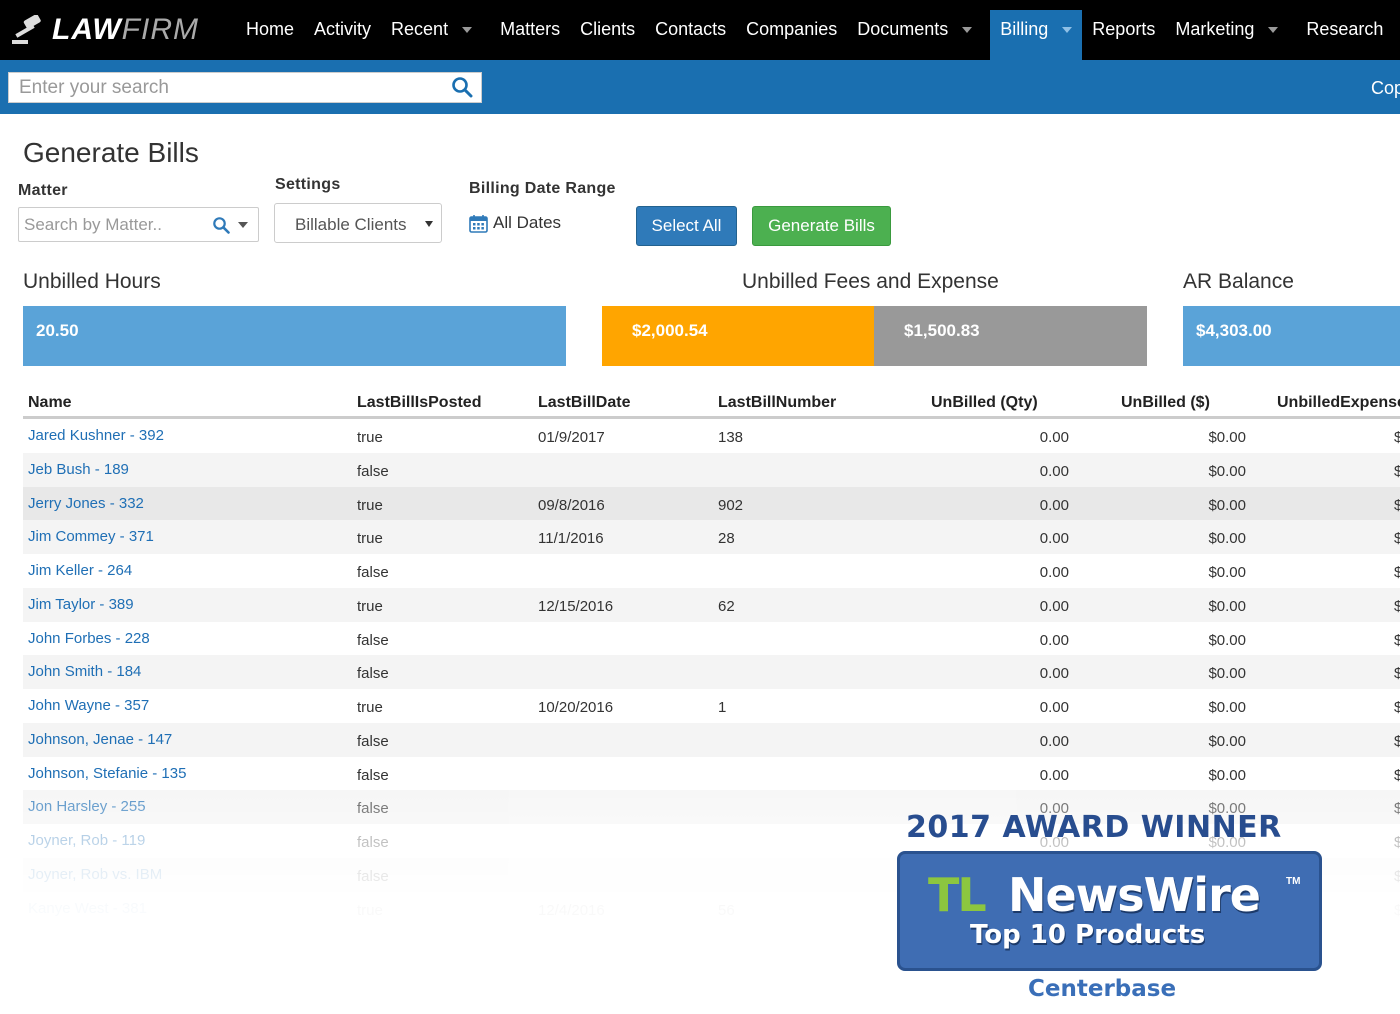  Describe the element at coordinates (270, 29) in the screenshot. I see `nav-home-label: Home` at that location.